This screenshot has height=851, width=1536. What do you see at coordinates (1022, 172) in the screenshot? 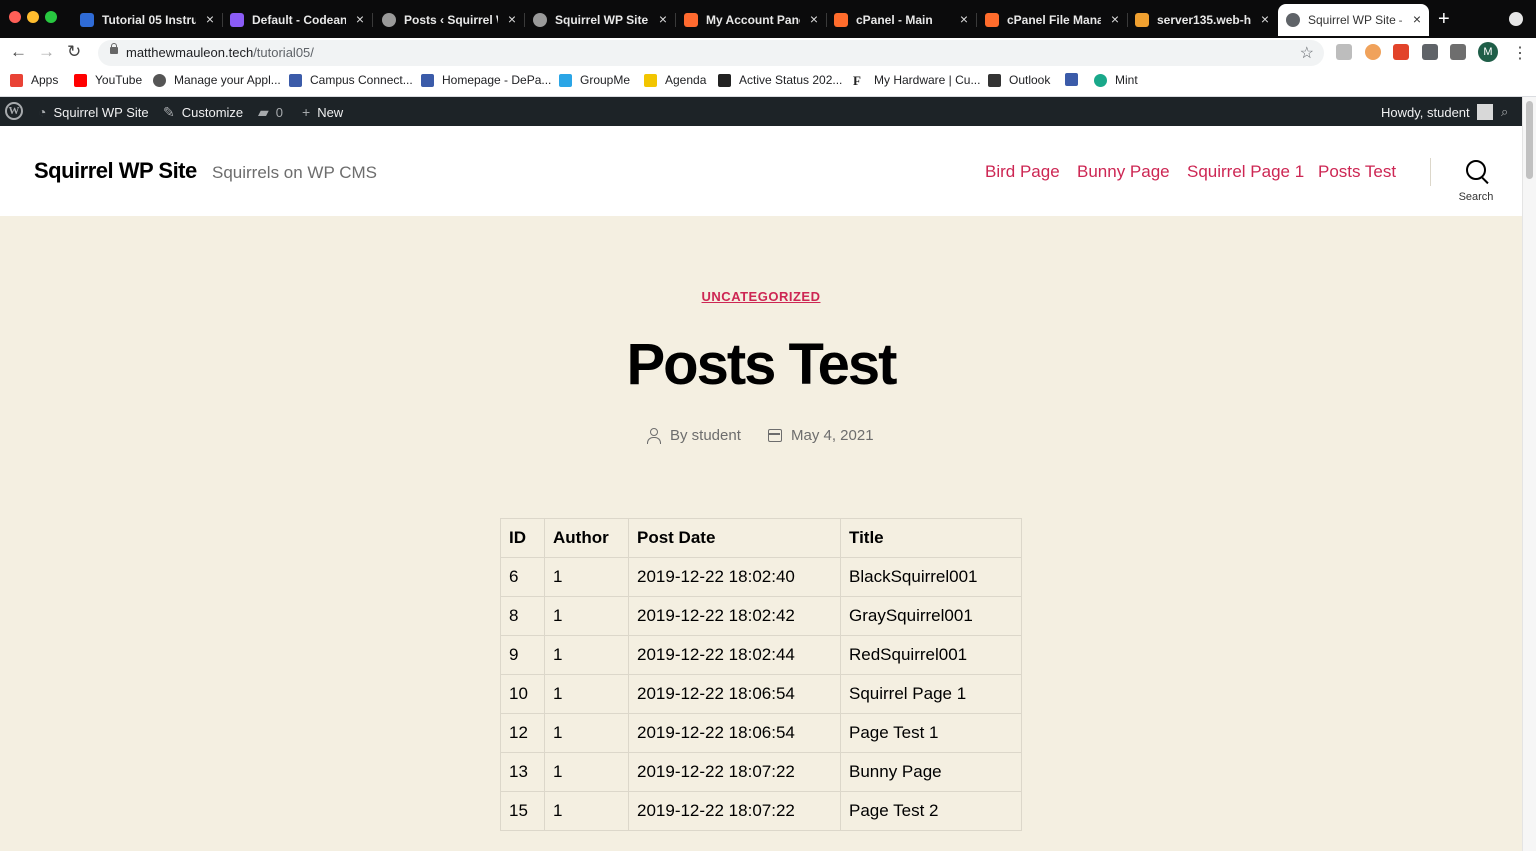
I see `menu-item-bird-page: Bird Page` at bounding box center [1022, 172].